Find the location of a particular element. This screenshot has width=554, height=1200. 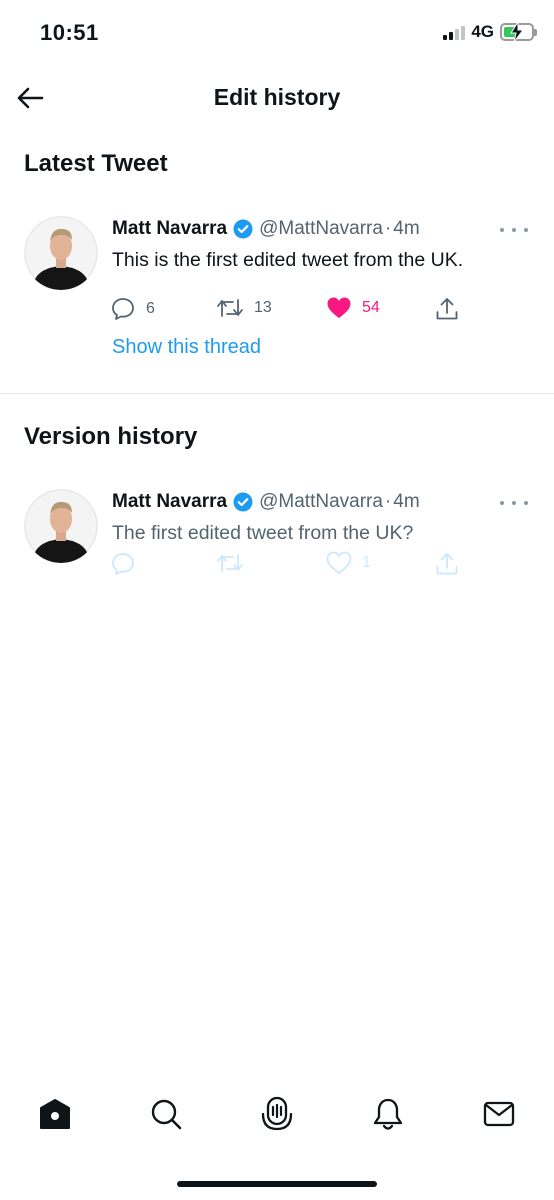

show-thread-link: Show this thread is located at coordinates (186, 347).